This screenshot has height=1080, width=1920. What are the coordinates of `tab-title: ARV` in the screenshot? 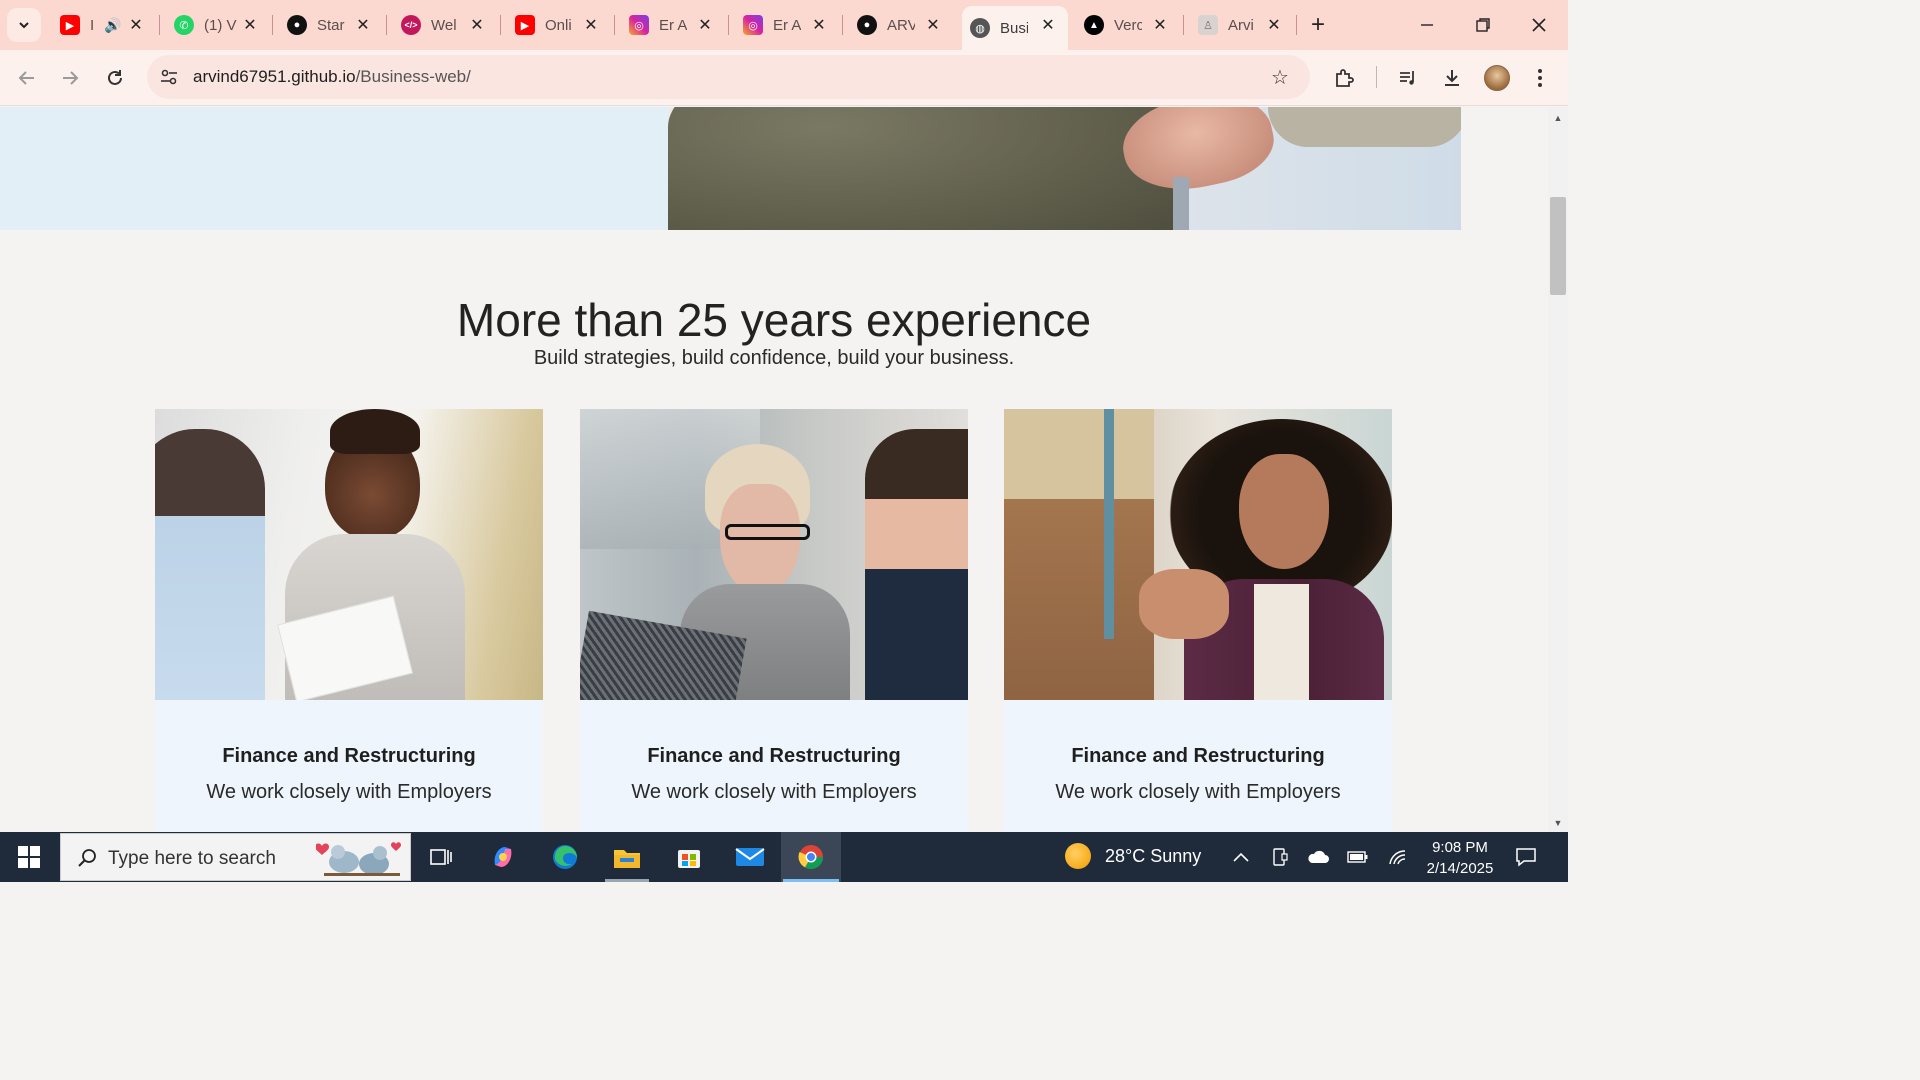 It's located at (901, 25).